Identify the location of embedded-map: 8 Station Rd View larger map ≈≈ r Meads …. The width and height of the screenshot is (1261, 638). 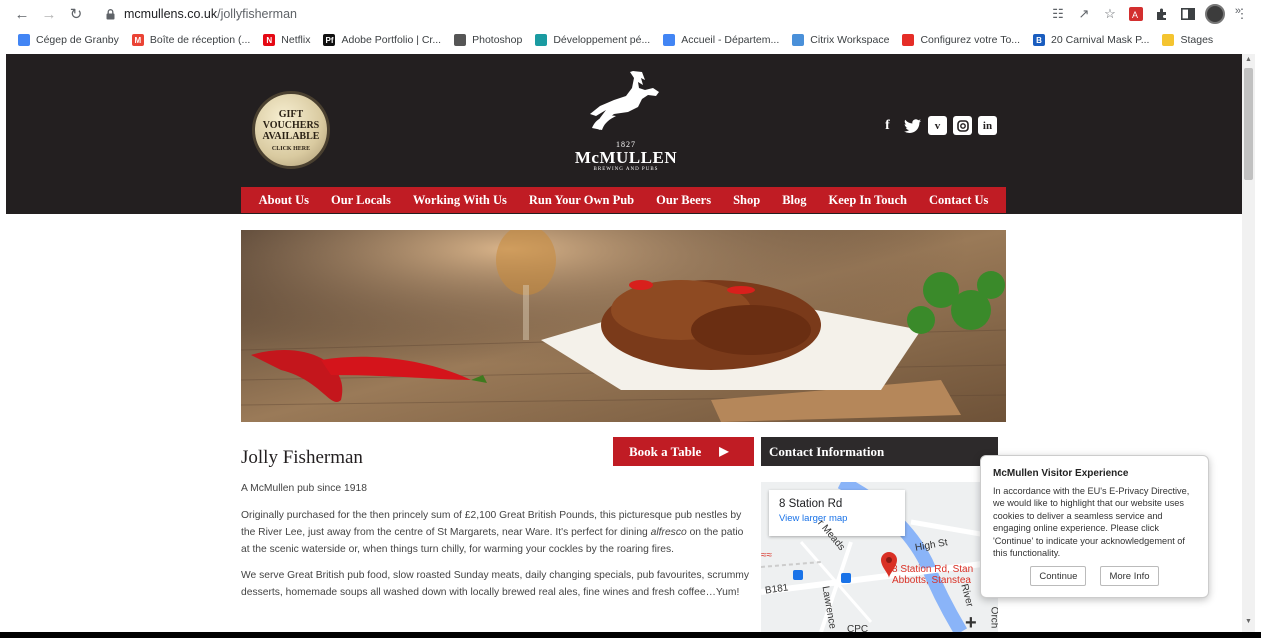
(879, 557).